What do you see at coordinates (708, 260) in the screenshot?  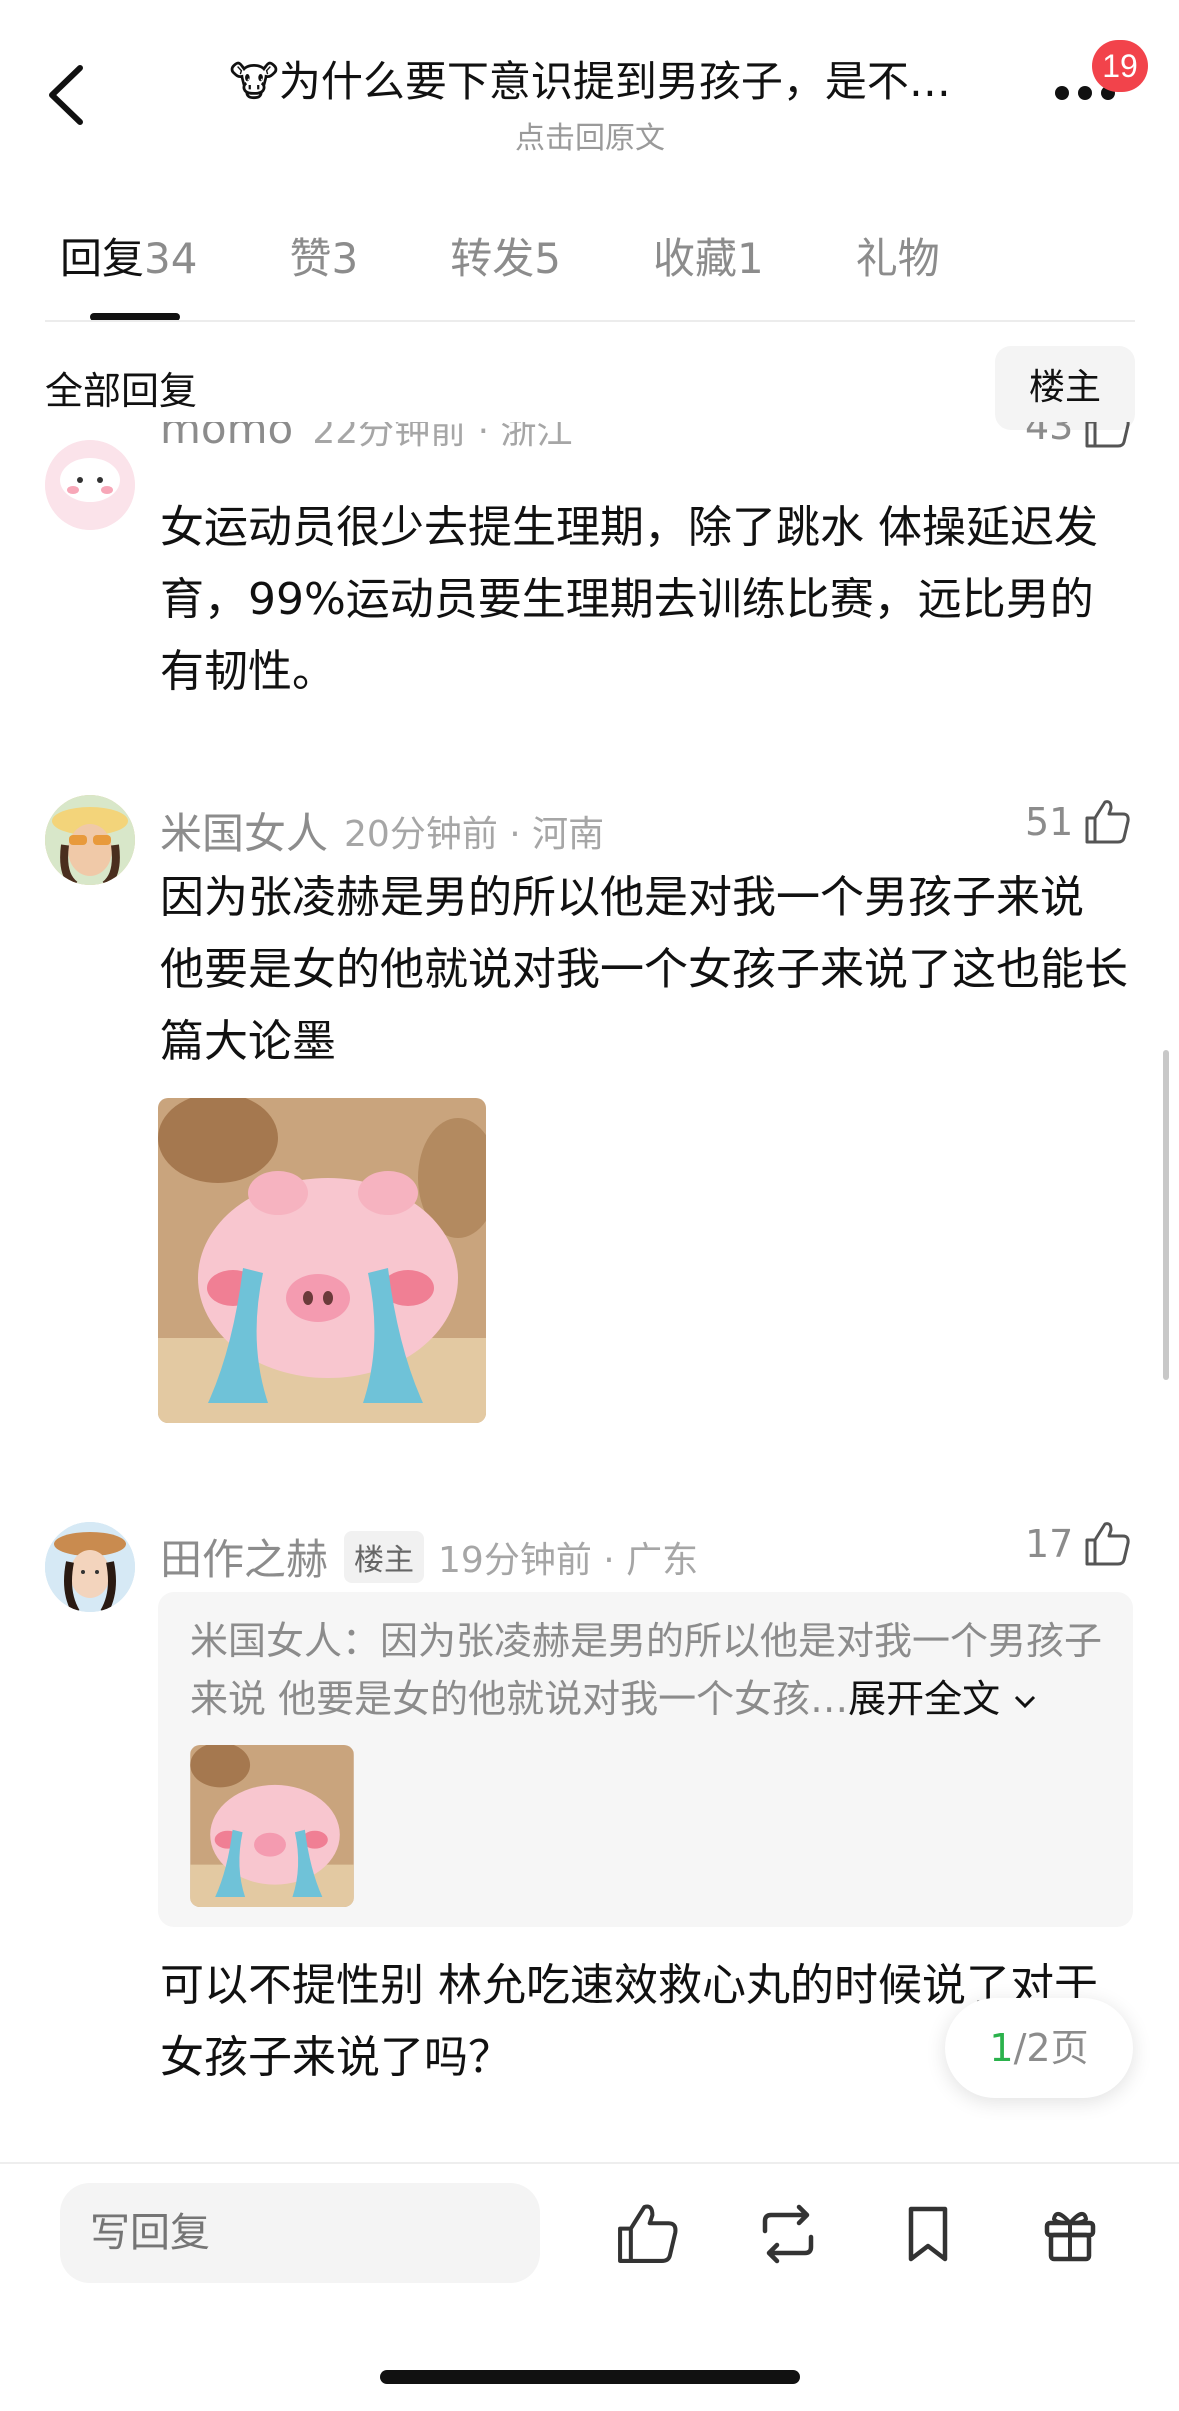 I see `tab-favorites: 收藏1` at bounding box center [708, 260].